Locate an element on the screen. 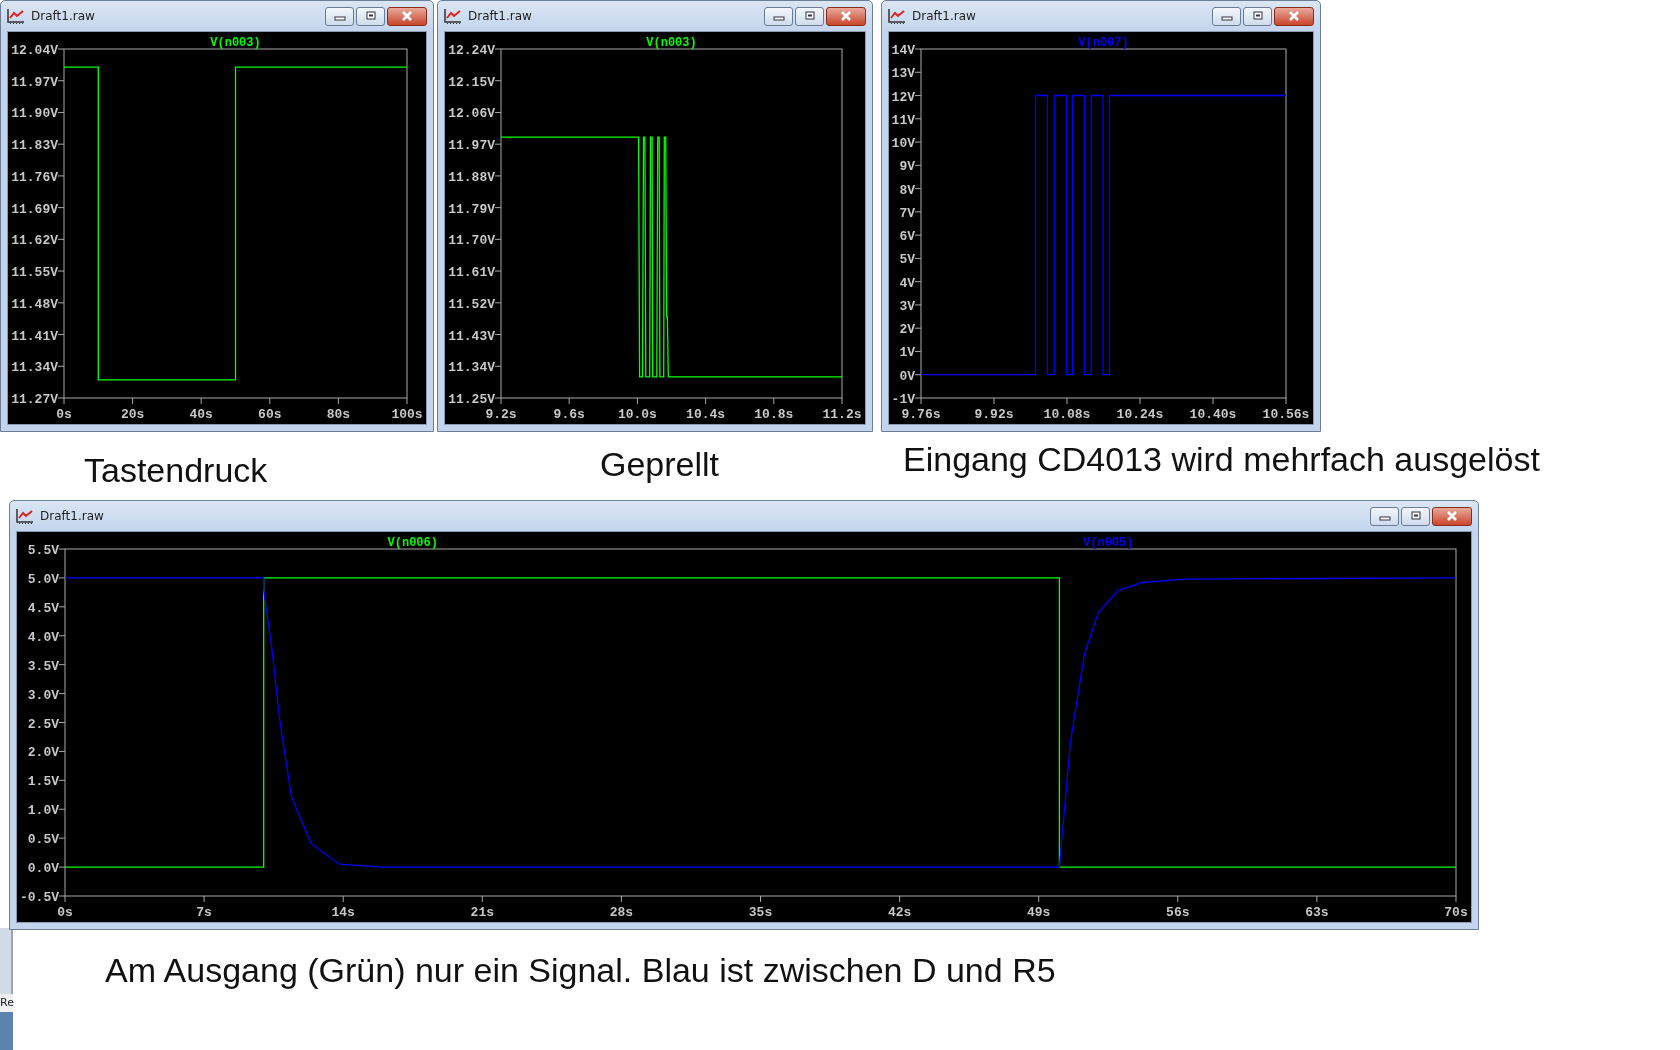 The width and height of the screenshot is (1680, 1050). axis-tick-label: 5.5V is located at coordinates (43, 550).